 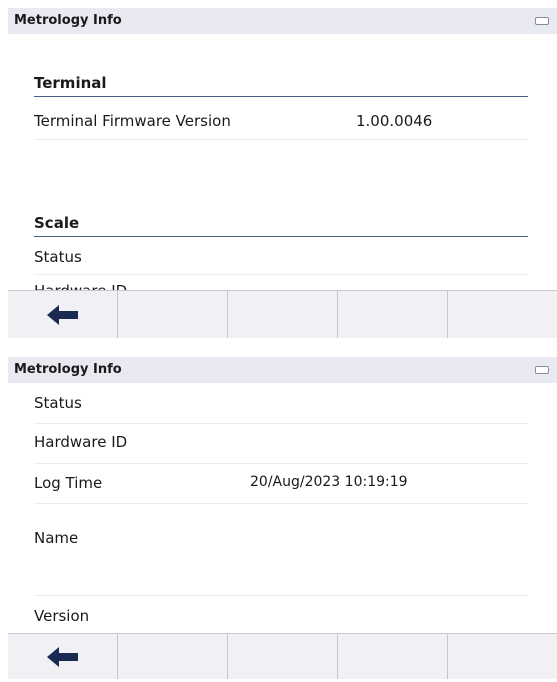 What do you see at coordinates (80, 286) in the screenshot?
I see `hardware-id-label-partial: Hardware ID` at bounding box center [80, 286].